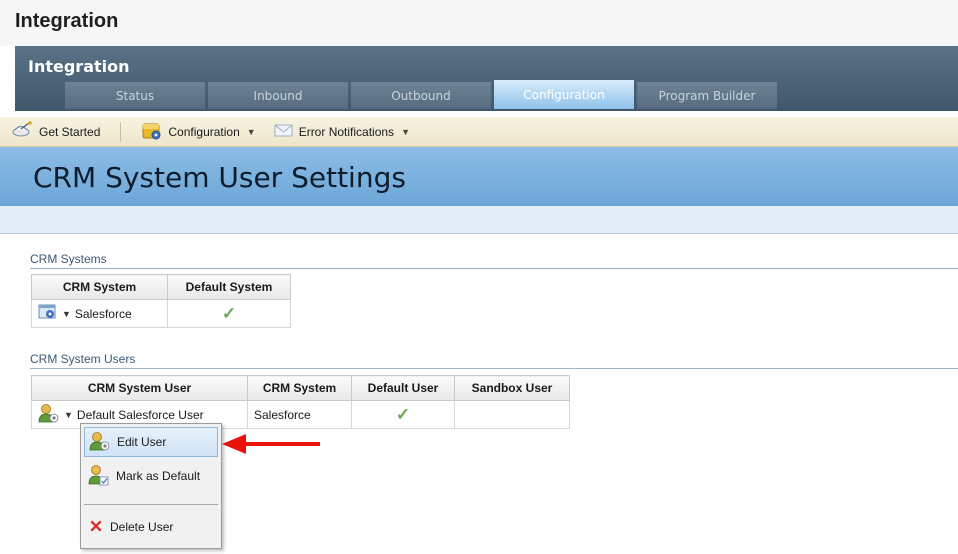 Image resolution: width=958 pixels, height=554 pixels. I want to click on crm-system-user-name: Default Salesforce User, so click(140, 414).